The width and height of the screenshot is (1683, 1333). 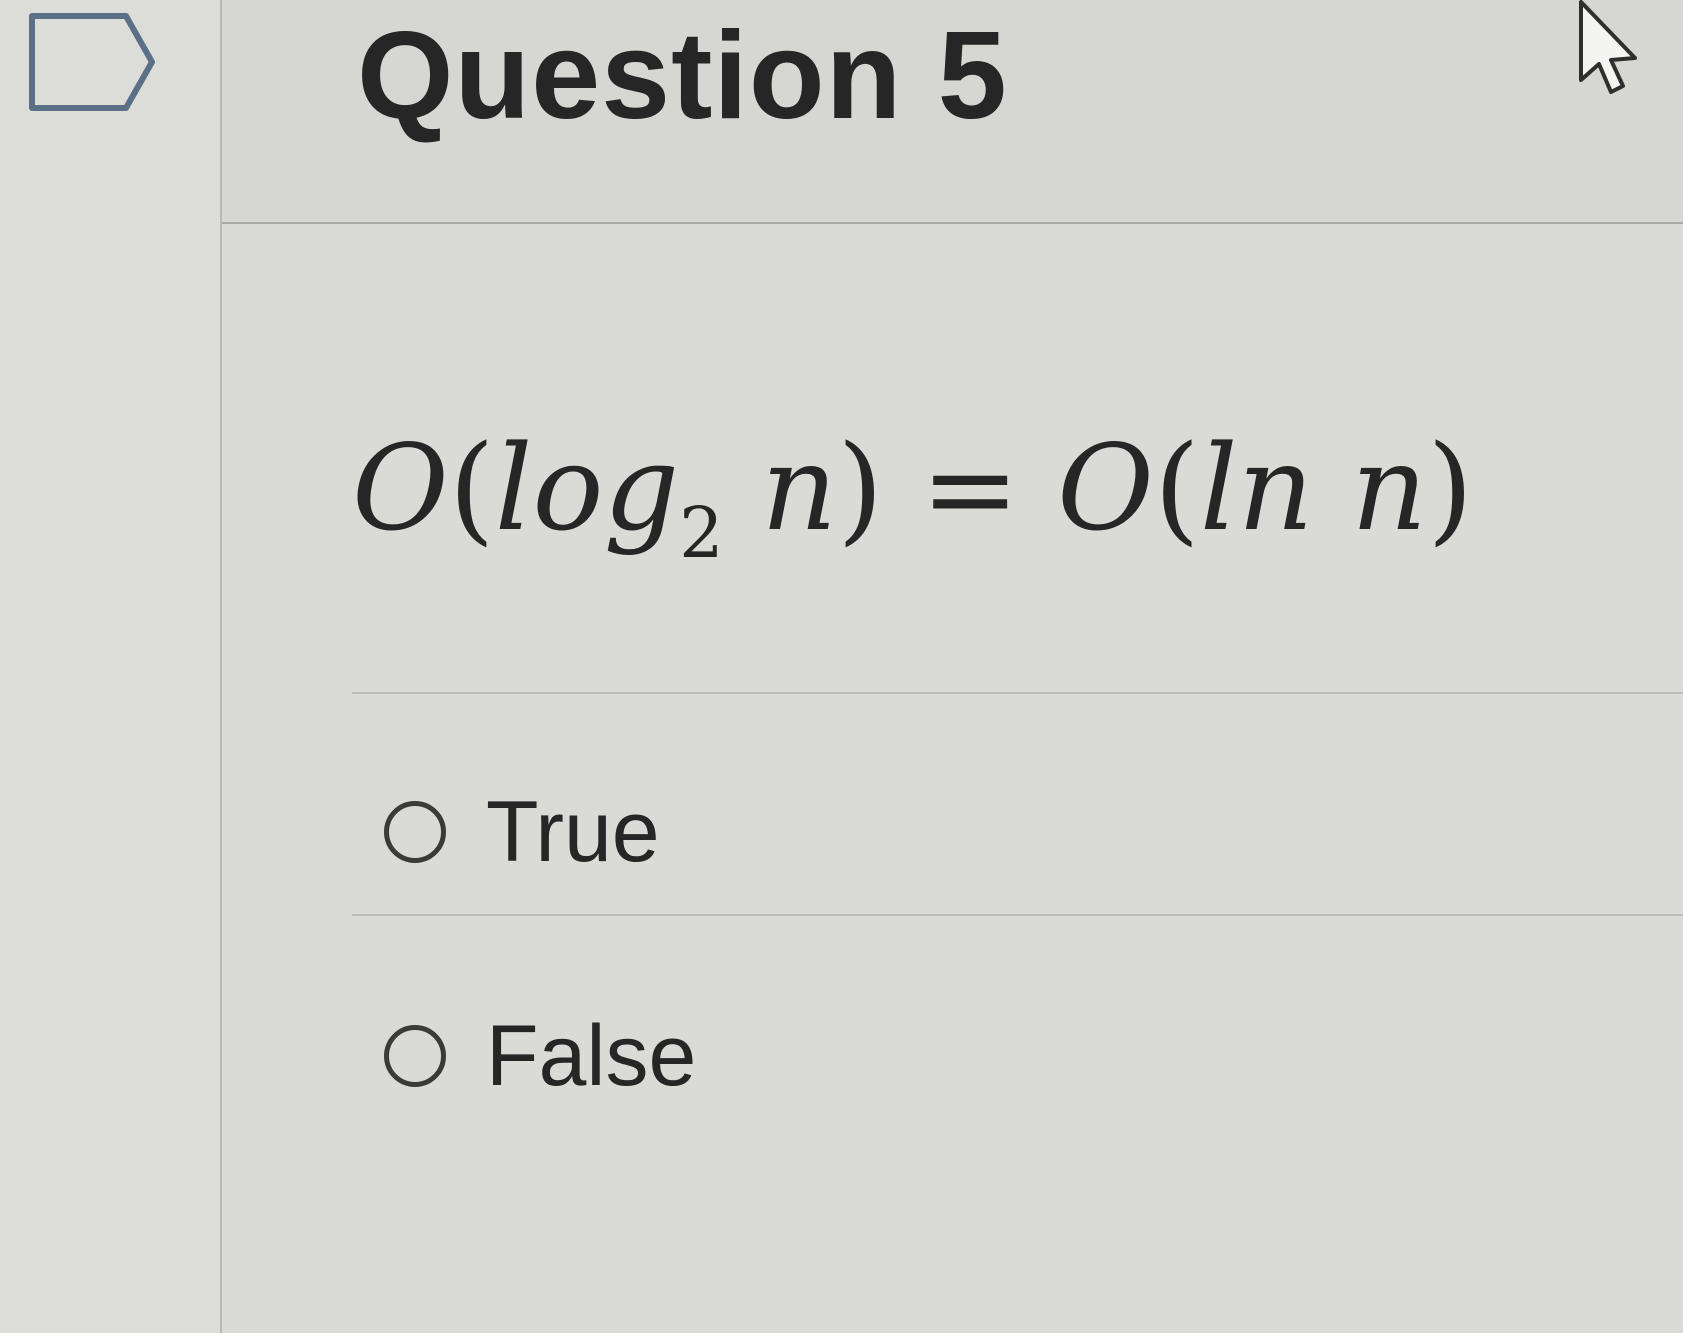 I want to click on equals-sign: =, so click(x=970, y=488).